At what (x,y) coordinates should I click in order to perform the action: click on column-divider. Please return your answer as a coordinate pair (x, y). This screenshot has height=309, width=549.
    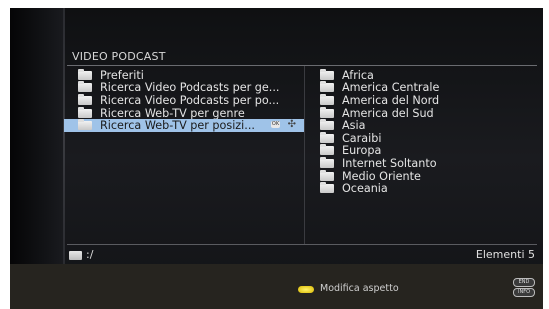
    Looking at the image, I should click on (304, 155).